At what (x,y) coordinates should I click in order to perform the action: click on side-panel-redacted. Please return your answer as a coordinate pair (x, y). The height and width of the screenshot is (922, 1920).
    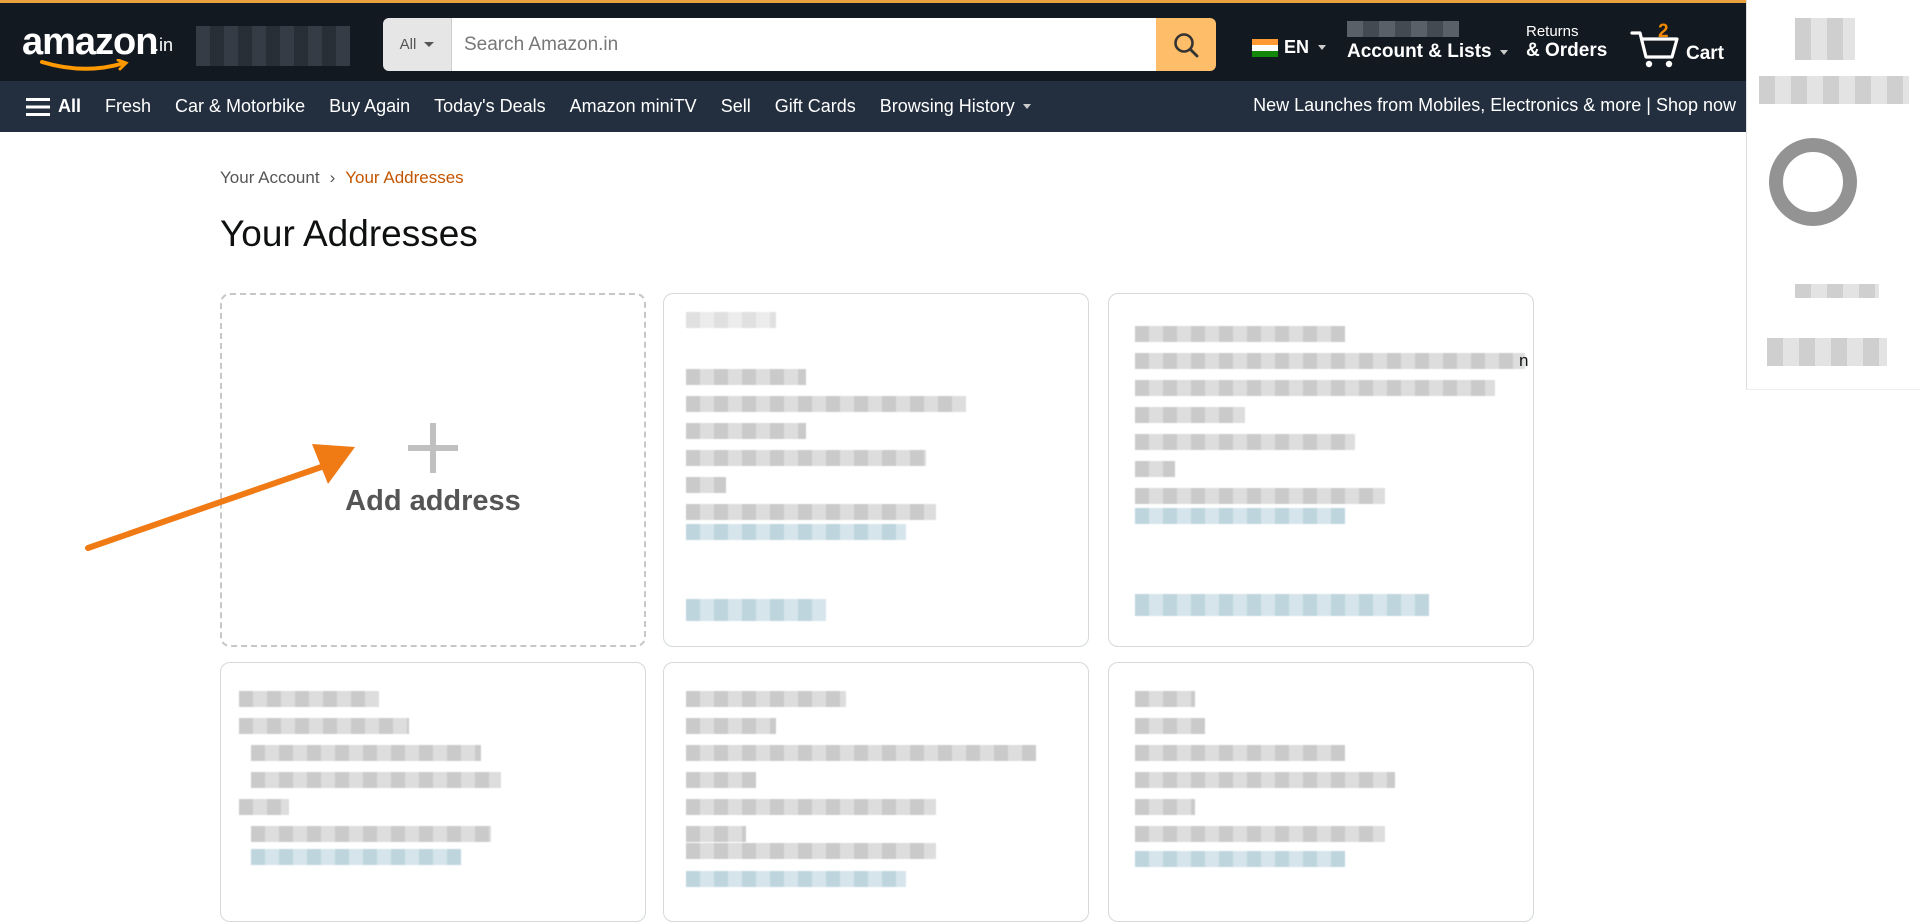
    Looking at the image, I should click on (1833, 195).